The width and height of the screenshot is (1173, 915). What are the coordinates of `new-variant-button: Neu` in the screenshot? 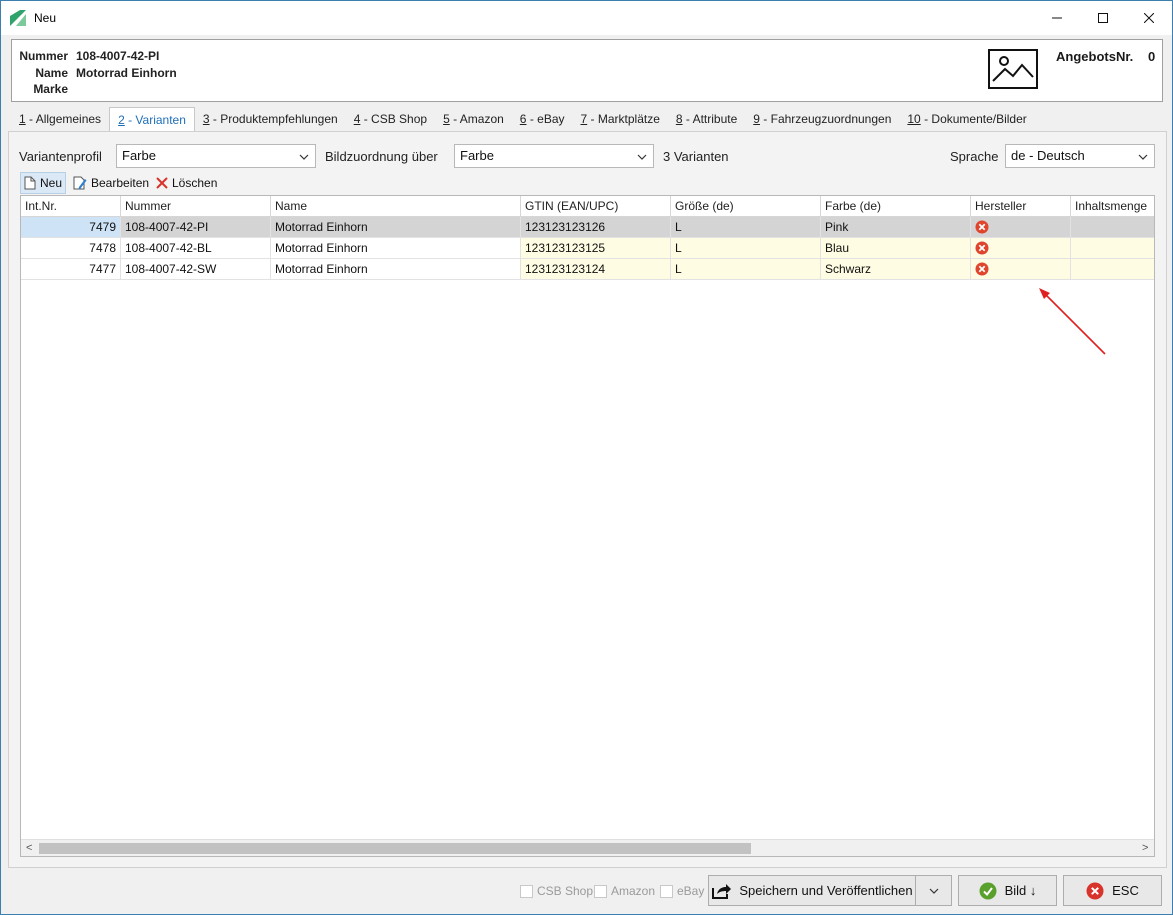 It's located at (43, 183).